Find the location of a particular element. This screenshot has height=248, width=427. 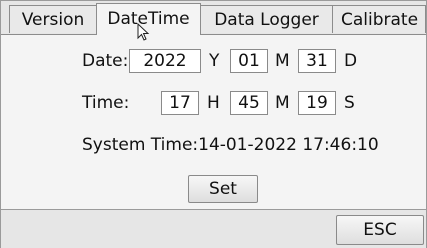

year-field: 2022 is located at coordinates (165, 61).